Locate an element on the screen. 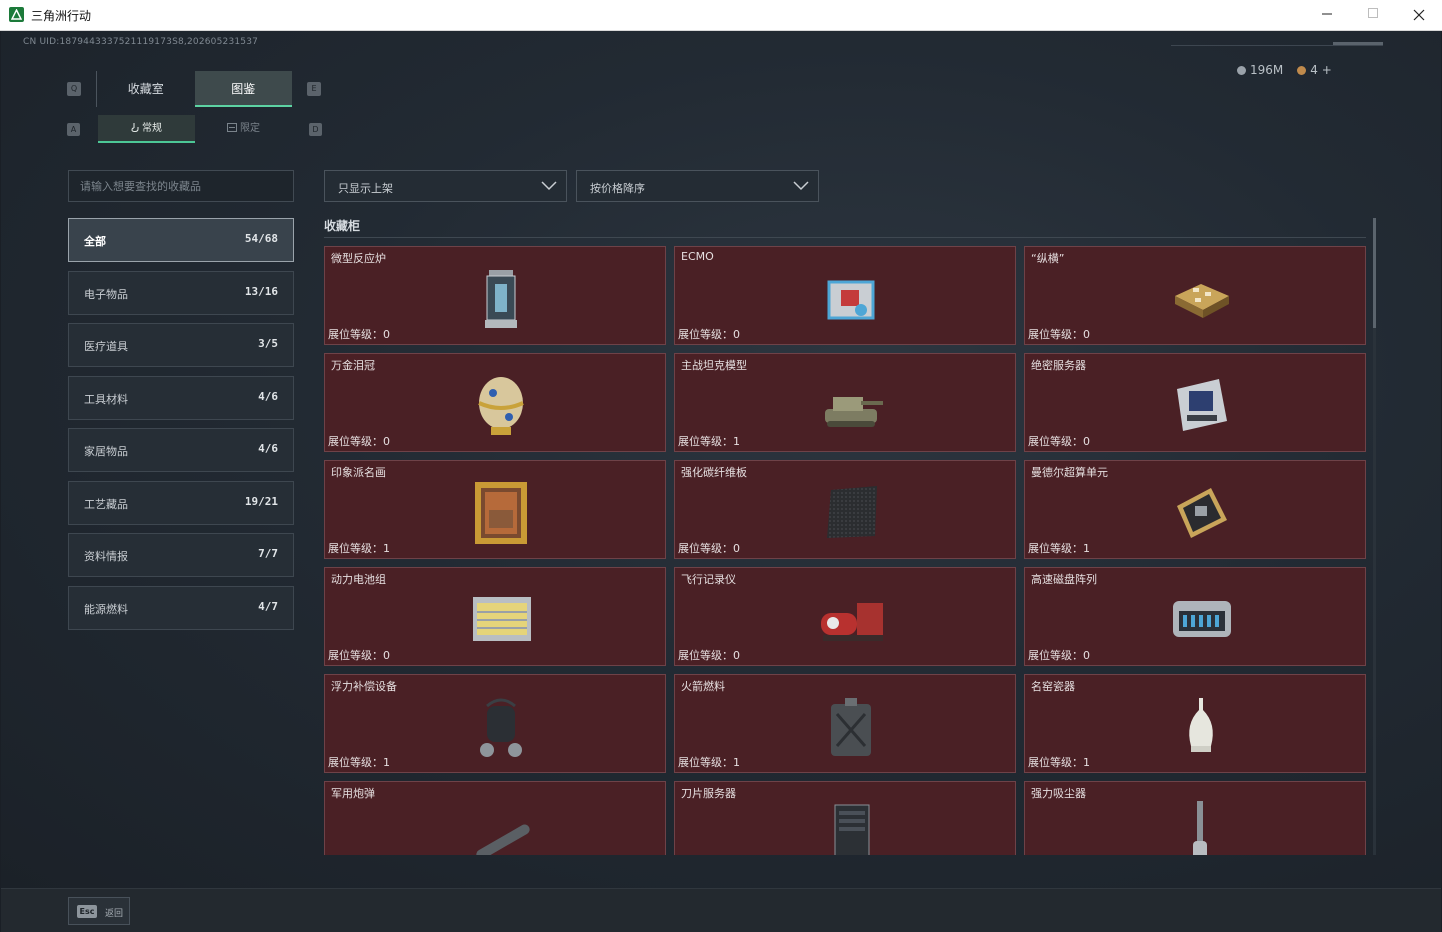  minimize-icon is located at coordinates (1326, 14).